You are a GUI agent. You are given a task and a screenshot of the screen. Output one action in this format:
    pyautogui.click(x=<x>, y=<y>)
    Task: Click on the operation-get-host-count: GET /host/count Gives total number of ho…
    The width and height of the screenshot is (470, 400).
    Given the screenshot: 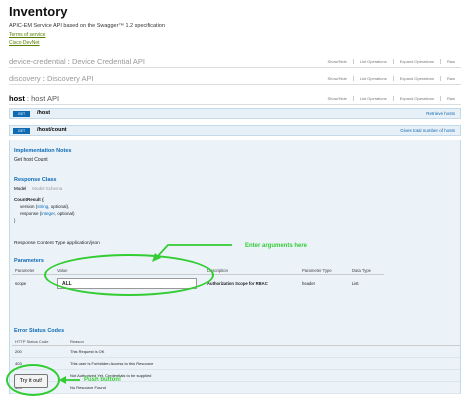 What is the action you would take?
    pyautogui.click(x=235, y=130)
    